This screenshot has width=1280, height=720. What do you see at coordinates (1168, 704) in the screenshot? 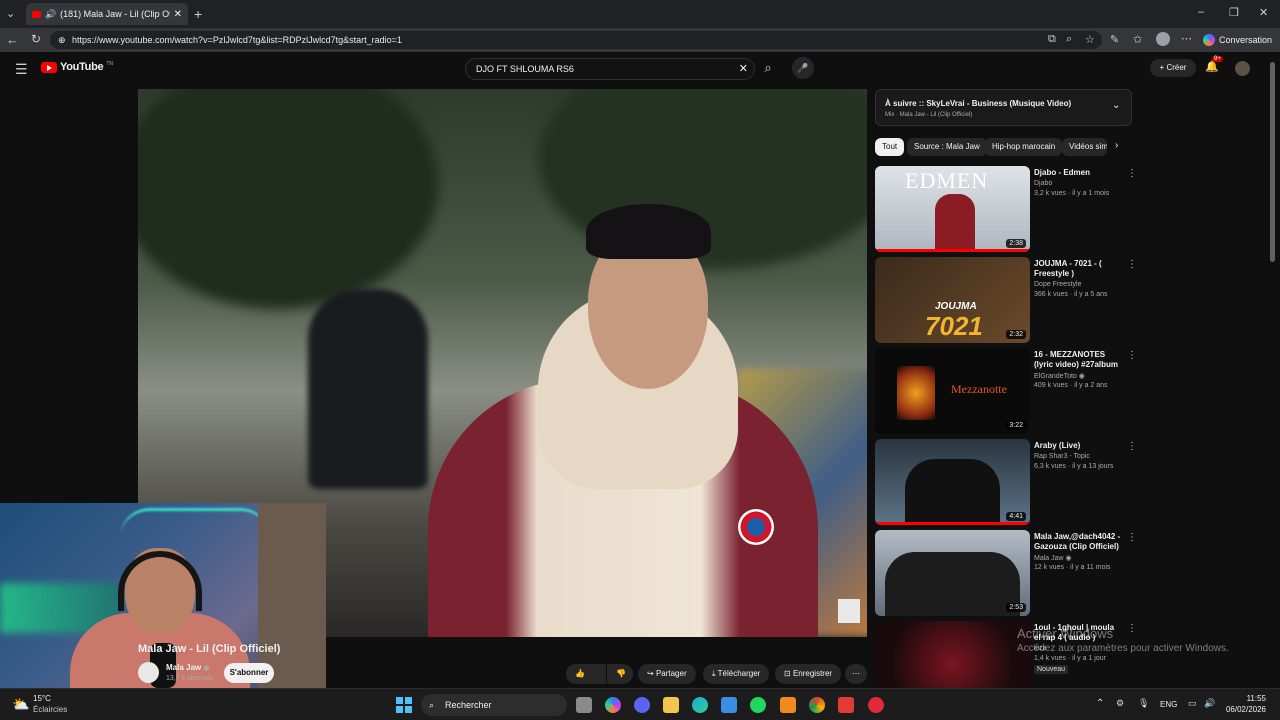
I see `language-indicator: ENG` at bounding box center [1168, 704].